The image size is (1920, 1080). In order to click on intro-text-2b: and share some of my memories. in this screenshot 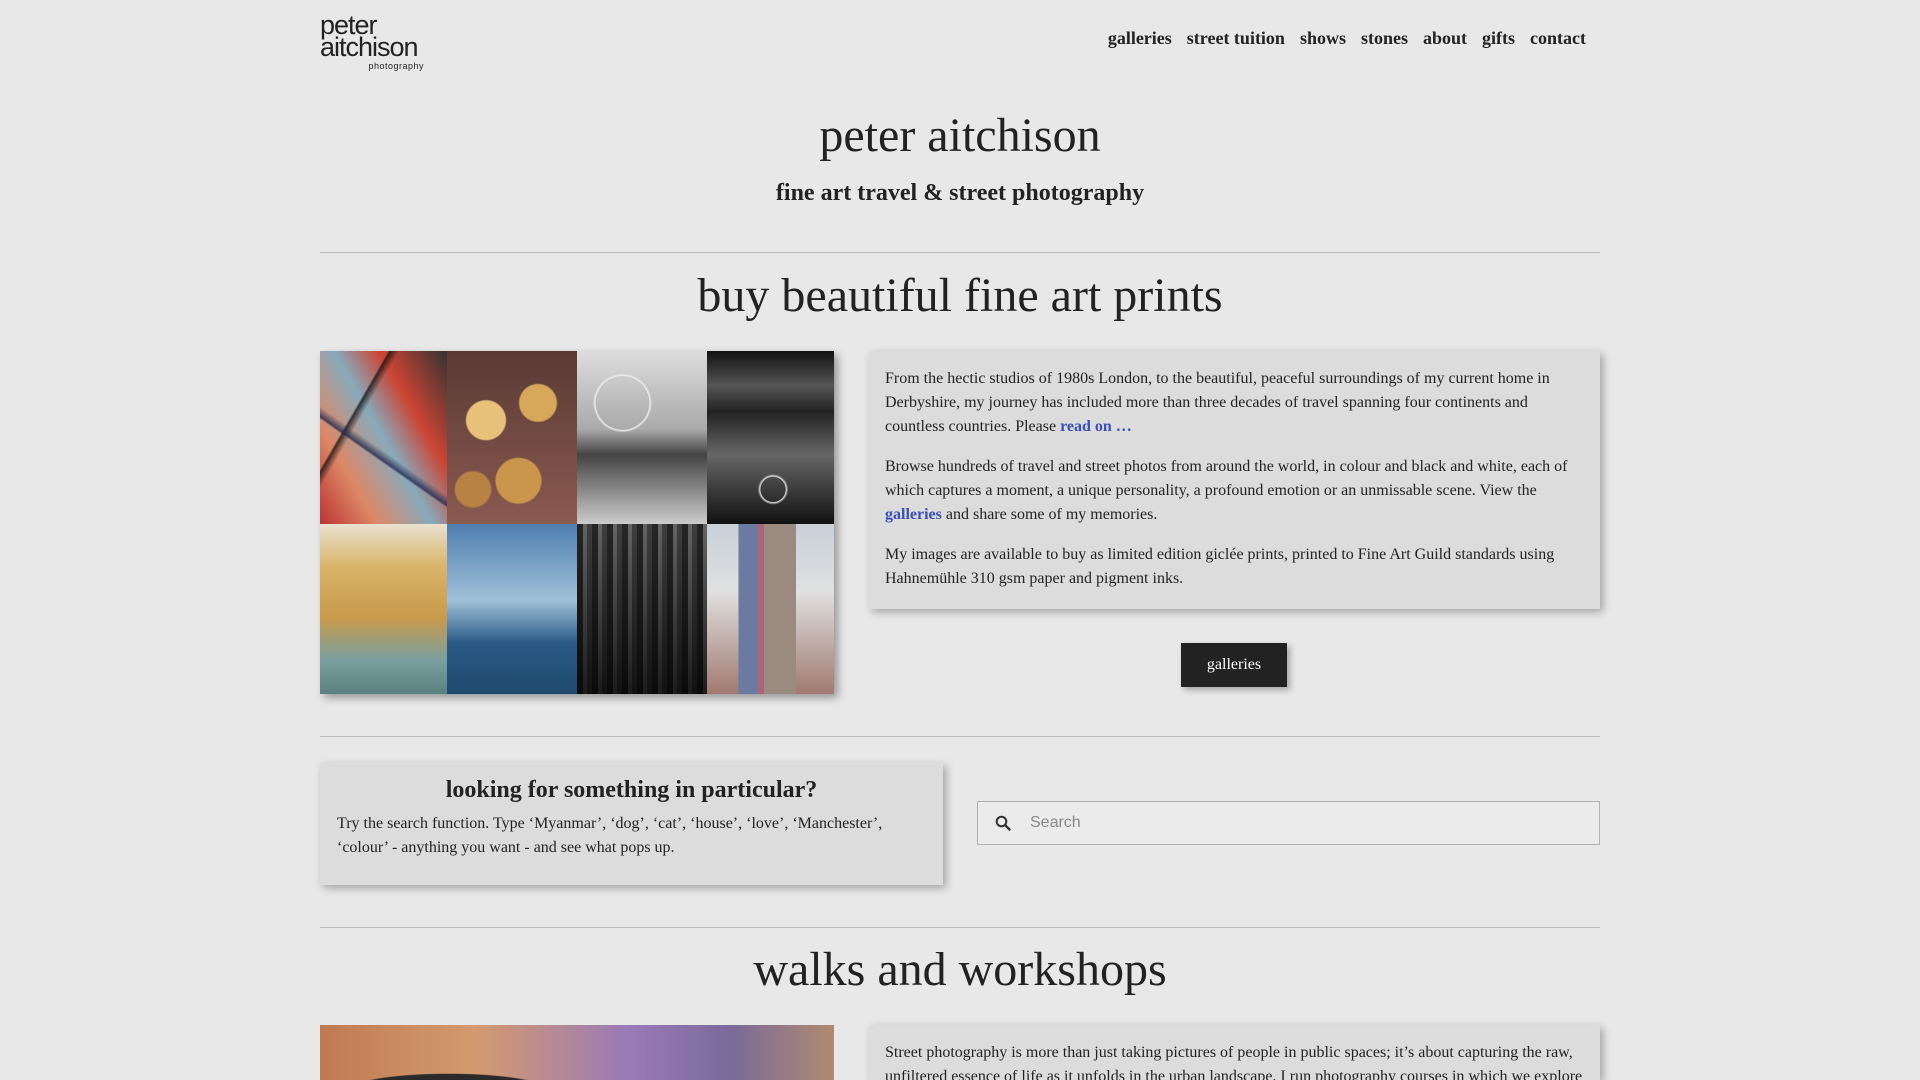, I will do `click(1049, 514)`.